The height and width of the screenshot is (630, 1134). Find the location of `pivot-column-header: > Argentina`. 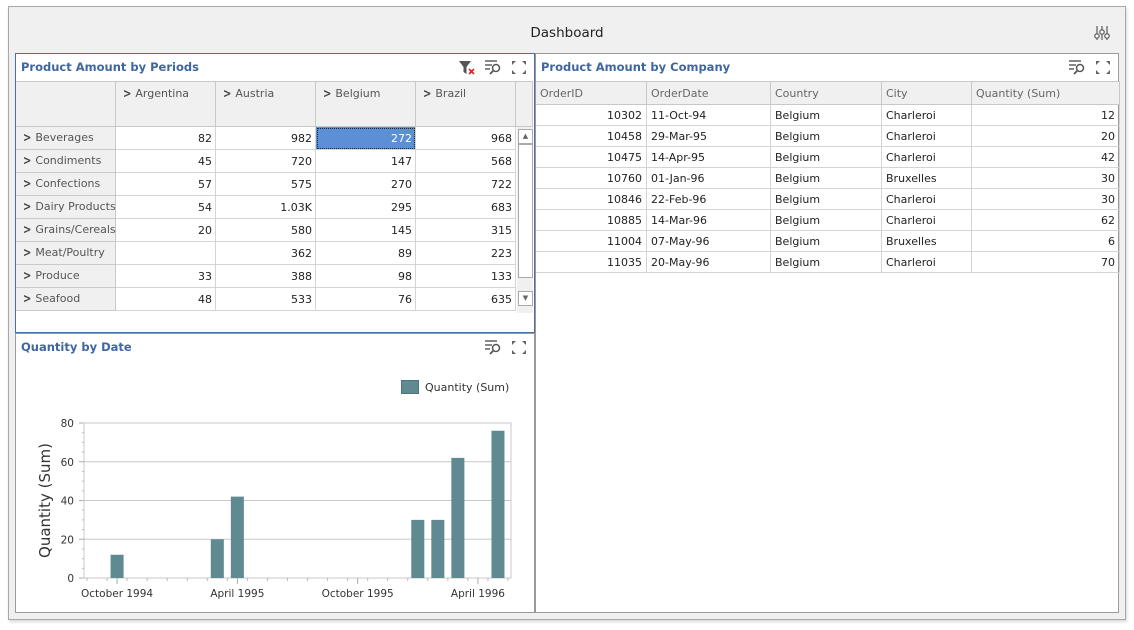

pivot-column-header: > Argentina is located at coordinates (166, 104).